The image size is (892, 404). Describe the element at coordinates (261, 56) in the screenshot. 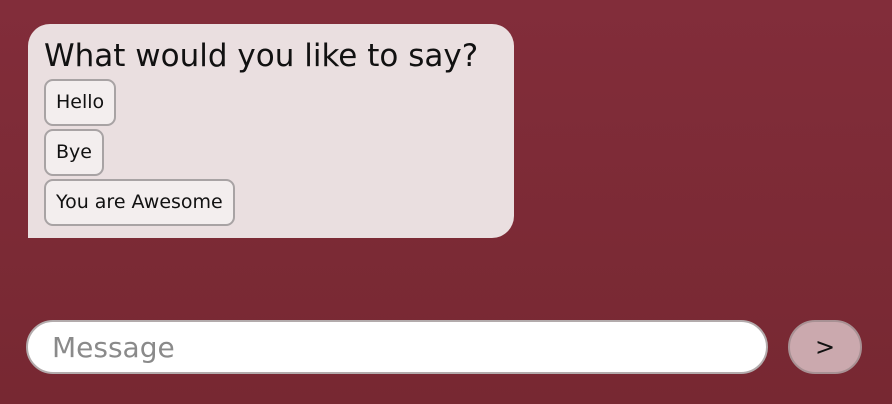

I see `bot-message-prompt: What would you like to say?` at that location.